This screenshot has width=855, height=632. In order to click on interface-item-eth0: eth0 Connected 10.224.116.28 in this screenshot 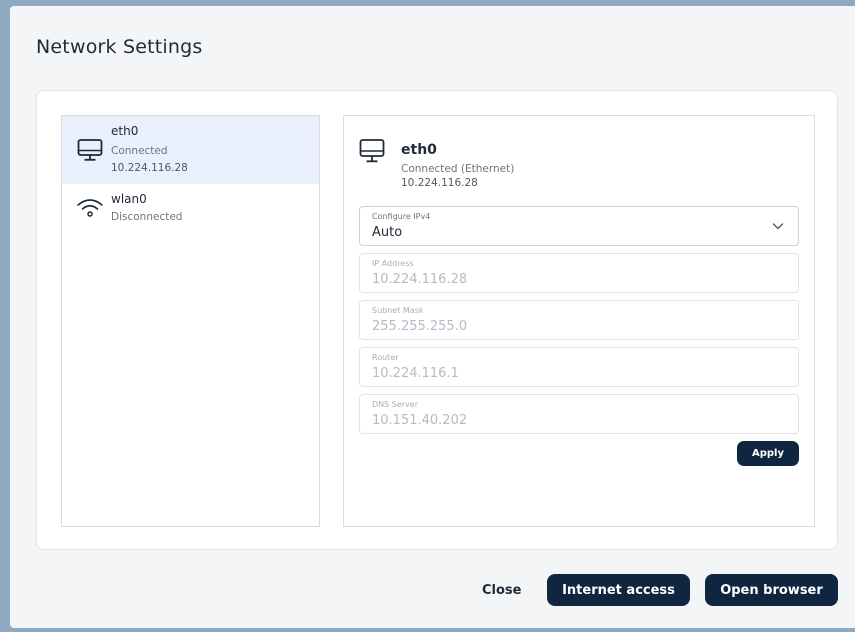, I will do `click(190, 150)`.